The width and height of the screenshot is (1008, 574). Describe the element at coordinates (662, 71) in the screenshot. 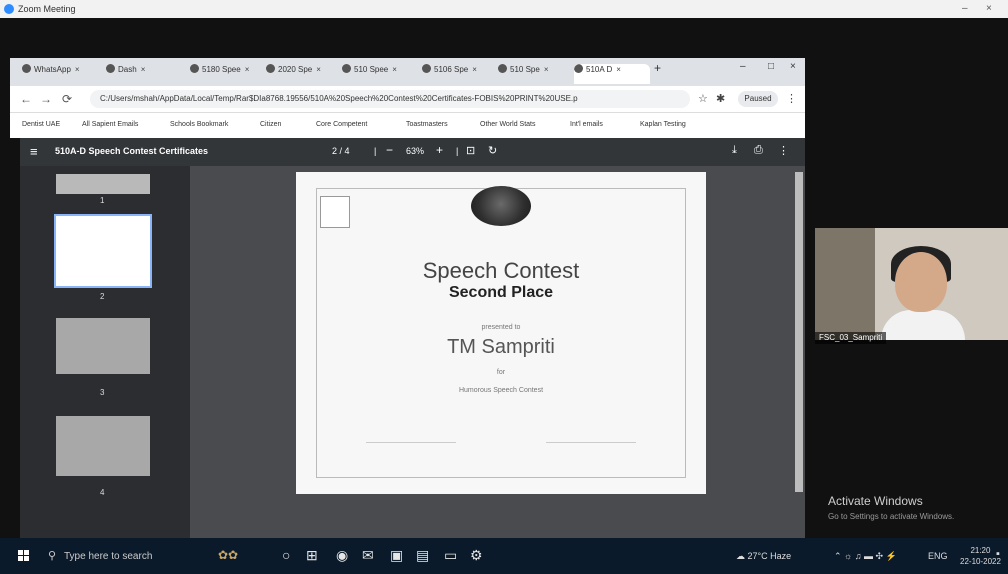

I see `new-tab-button: +` at that location.